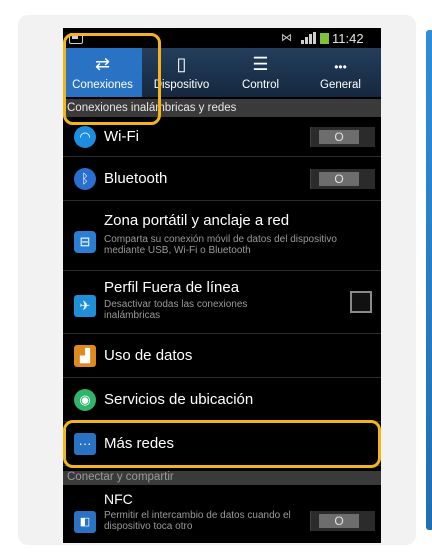 The width and height of the screenshot is (432, 558). I want to click on tab-control: ☰ Control, so click(260, 72).